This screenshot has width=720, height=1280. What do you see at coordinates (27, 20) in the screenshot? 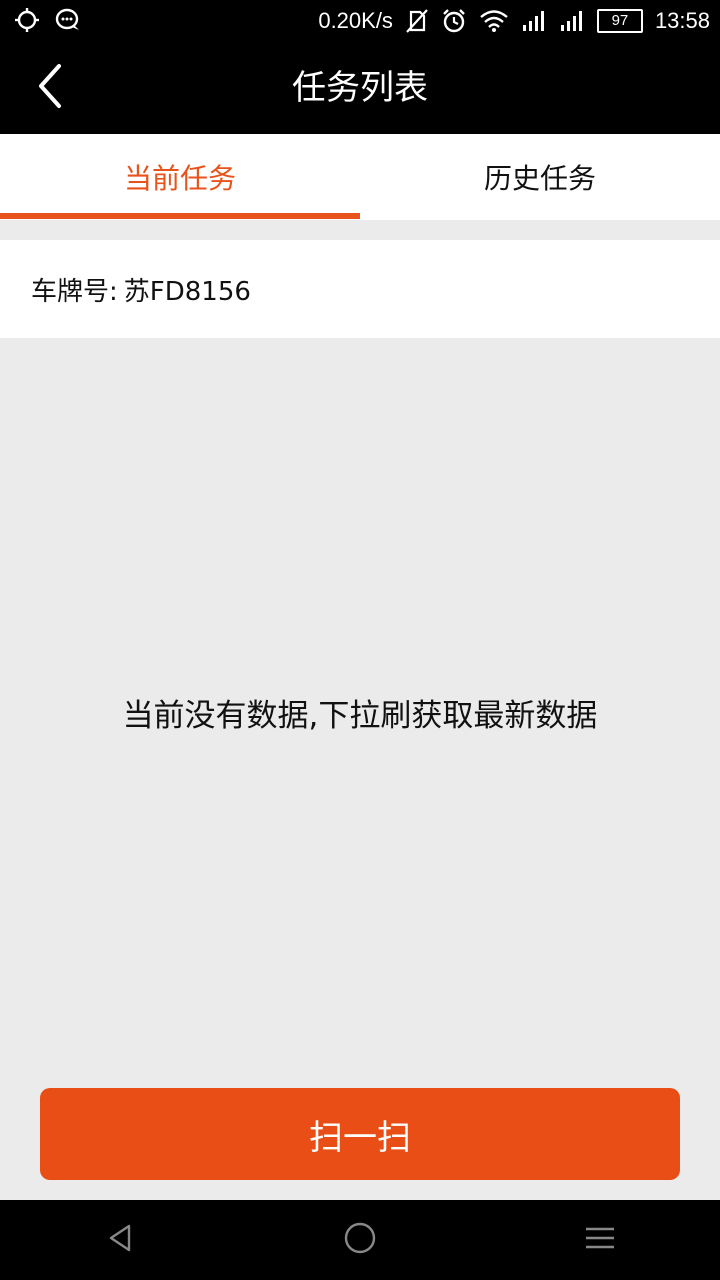
I see `location-icon` at bounding box center [27, 20].